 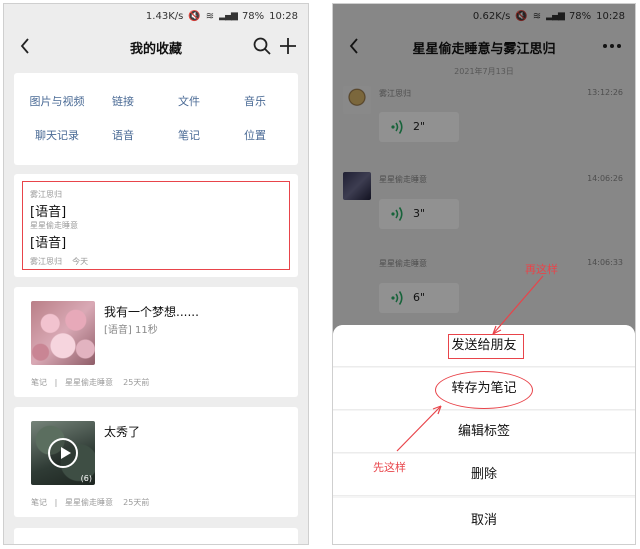 I want to click on category-card: 图片与视频 链接 文件 音乐 聊天记录 语音 笔记 位置, so click(x=156, y=119).